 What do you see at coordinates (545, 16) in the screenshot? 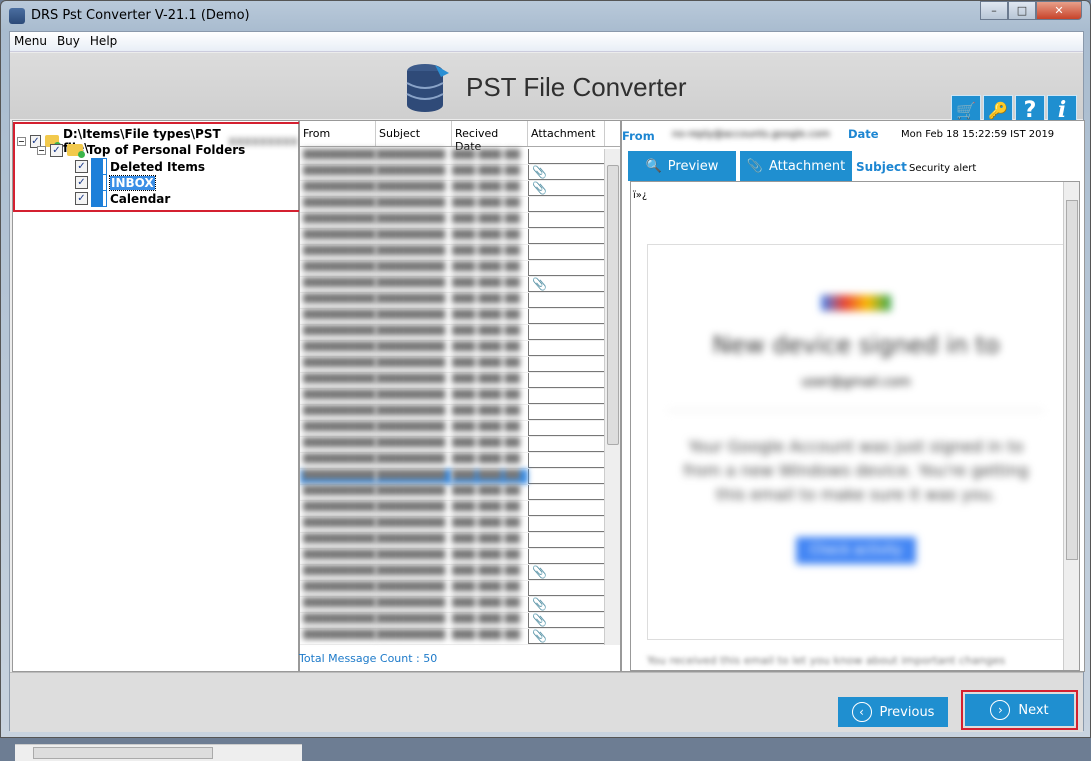
I see `title-bar: DRS Pst Converter V-21.1 (Demo) – □ ✕` at bounding box center [545, 16].